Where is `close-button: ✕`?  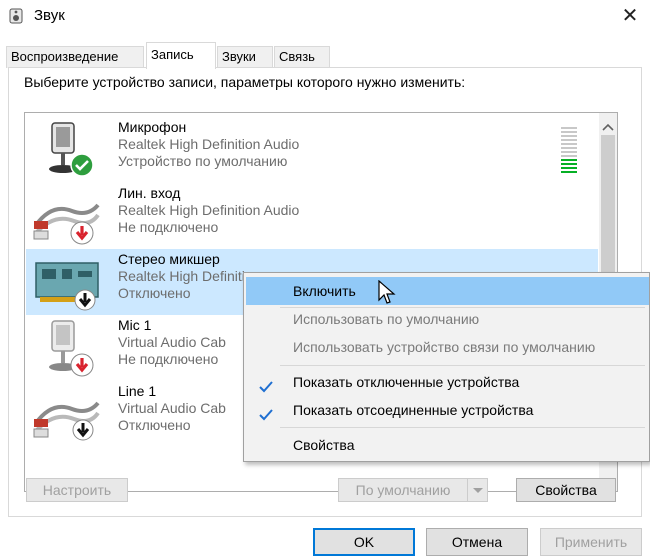 close-button: ✕ is located at coordinates (630, 15).